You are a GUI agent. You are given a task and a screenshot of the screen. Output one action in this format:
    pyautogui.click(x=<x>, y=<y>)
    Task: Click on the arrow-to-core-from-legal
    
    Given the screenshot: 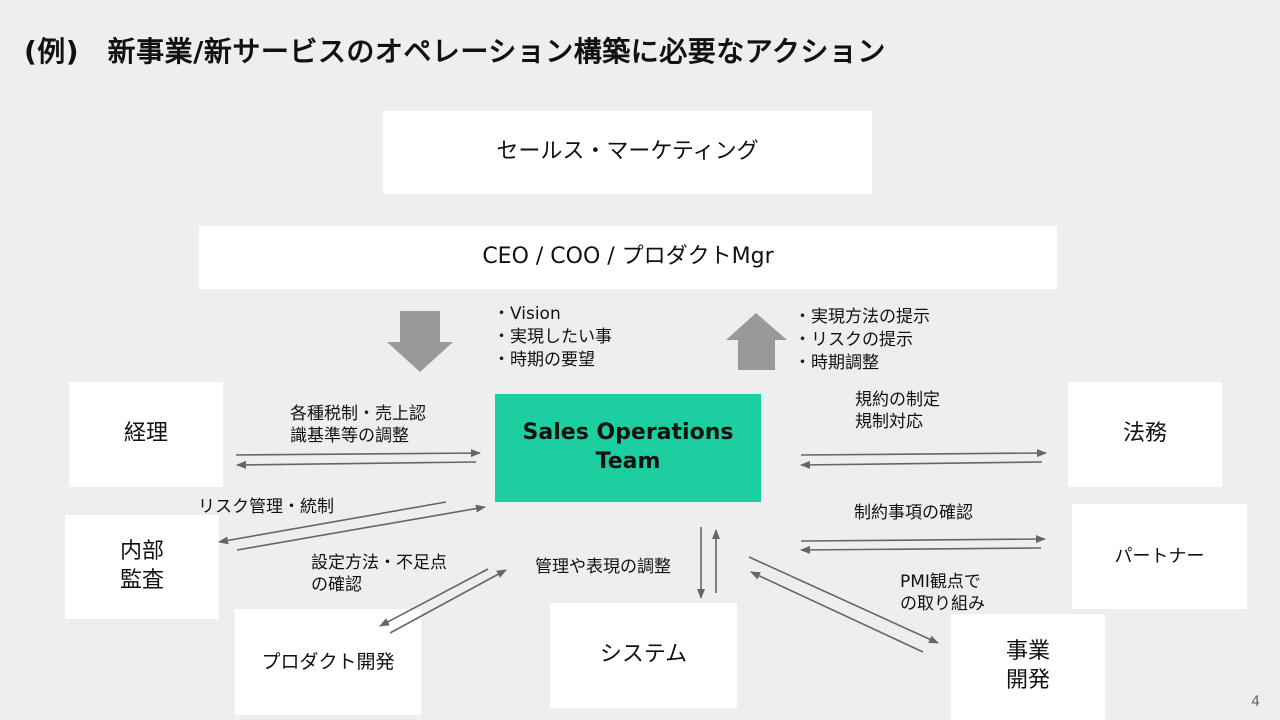 What is the action you would take?
    pyautogui.click(x=921, y=464)
    